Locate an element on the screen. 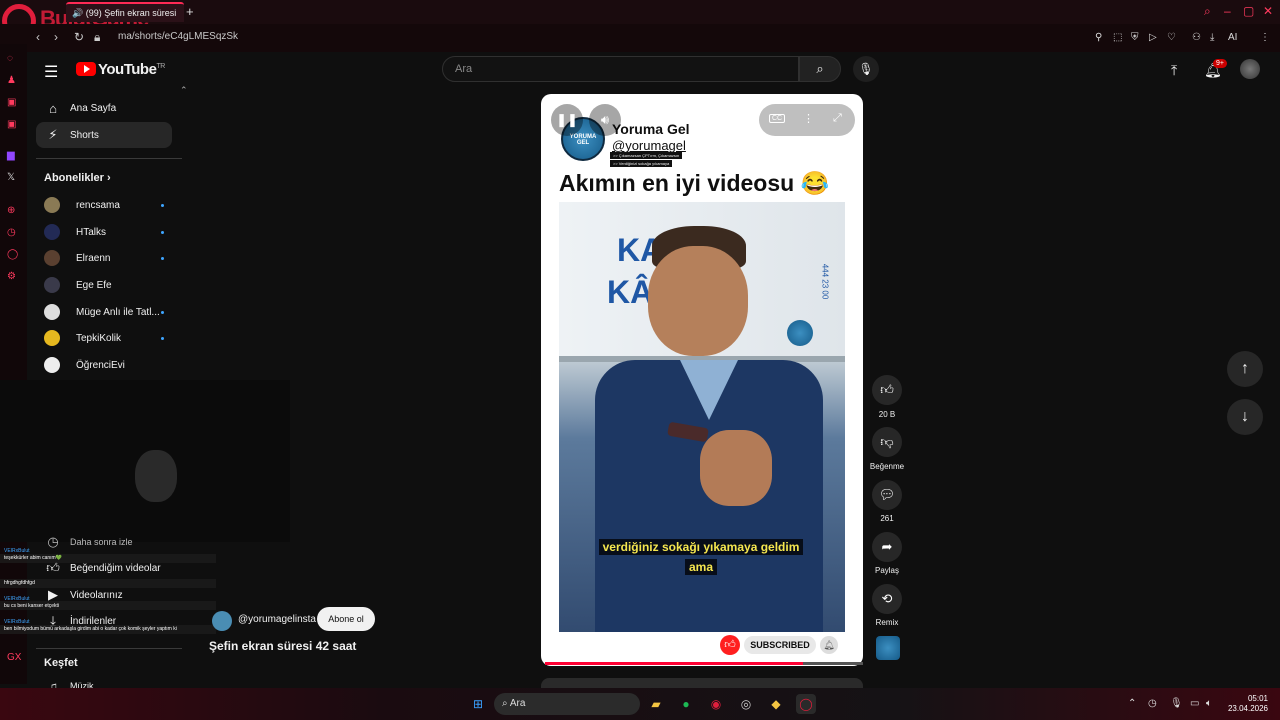 The width and height of the screenshot is (1280, 720). sidebar-x-icon: 𝕏 is located at coordinates (11, 177).